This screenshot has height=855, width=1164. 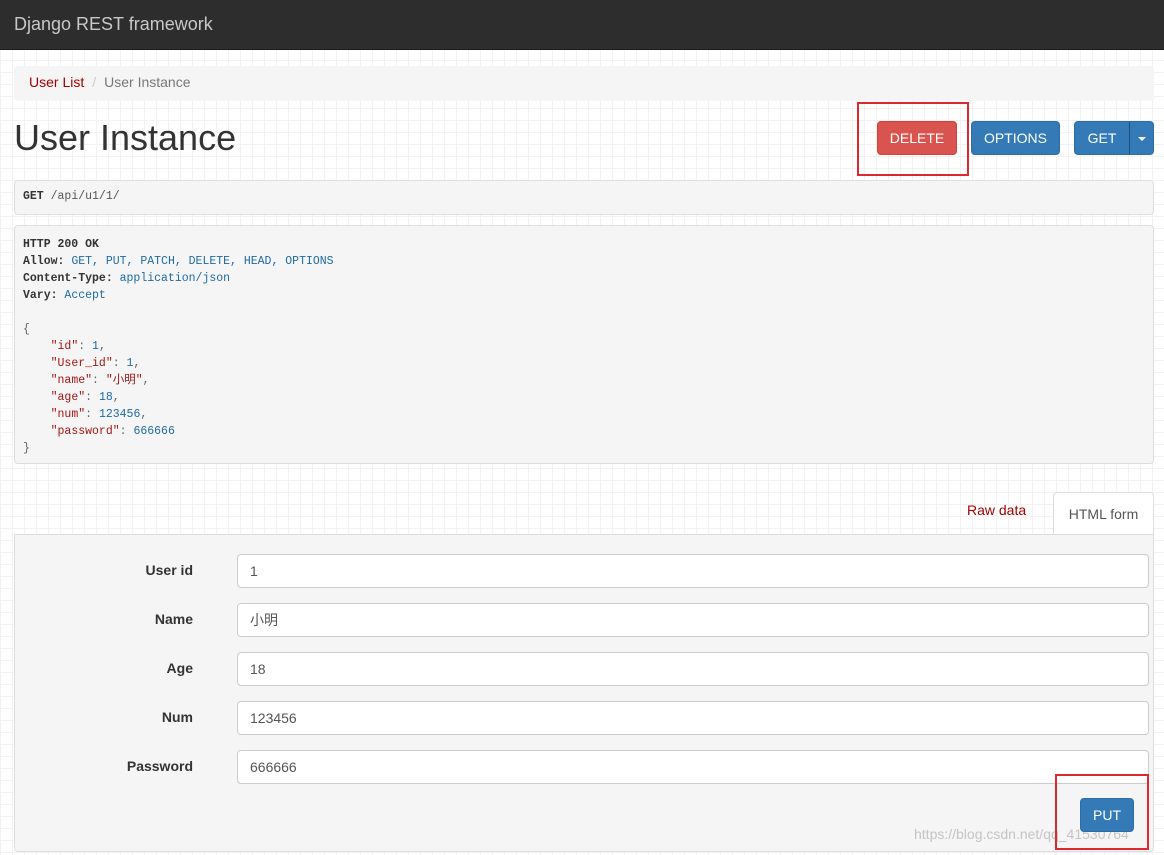 I want to click on breadcrumb-current: User Instance, so click(x=147, y=82).